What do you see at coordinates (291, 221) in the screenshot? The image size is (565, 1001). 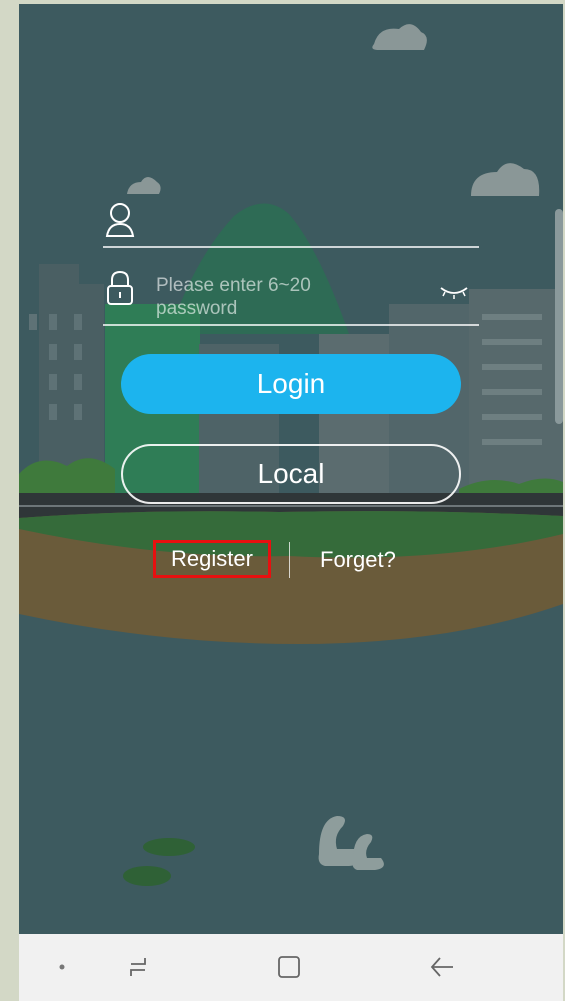 I see `username-field` at bounding box center [291, 221].